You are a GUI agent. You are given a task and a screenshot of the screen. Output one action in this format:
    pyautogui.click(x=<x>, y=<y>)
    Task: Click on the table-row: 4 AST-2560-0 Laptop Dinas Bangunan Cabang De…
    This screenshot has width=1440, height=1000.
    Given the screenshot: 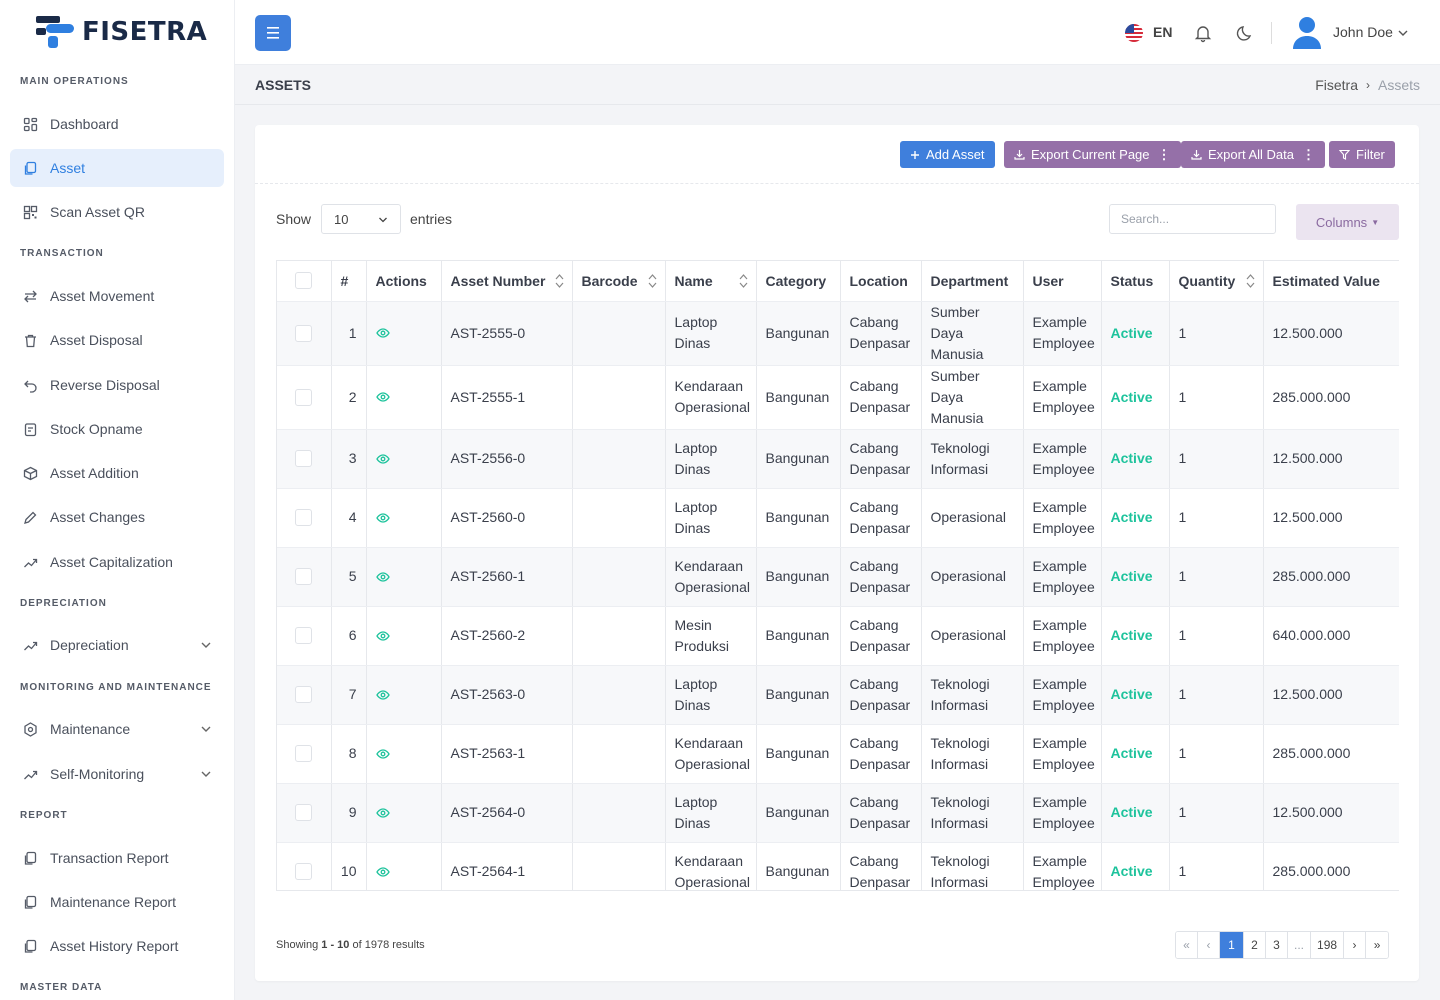 What is the action you would take?
    pyautogui.click(x=838, y=518)
    